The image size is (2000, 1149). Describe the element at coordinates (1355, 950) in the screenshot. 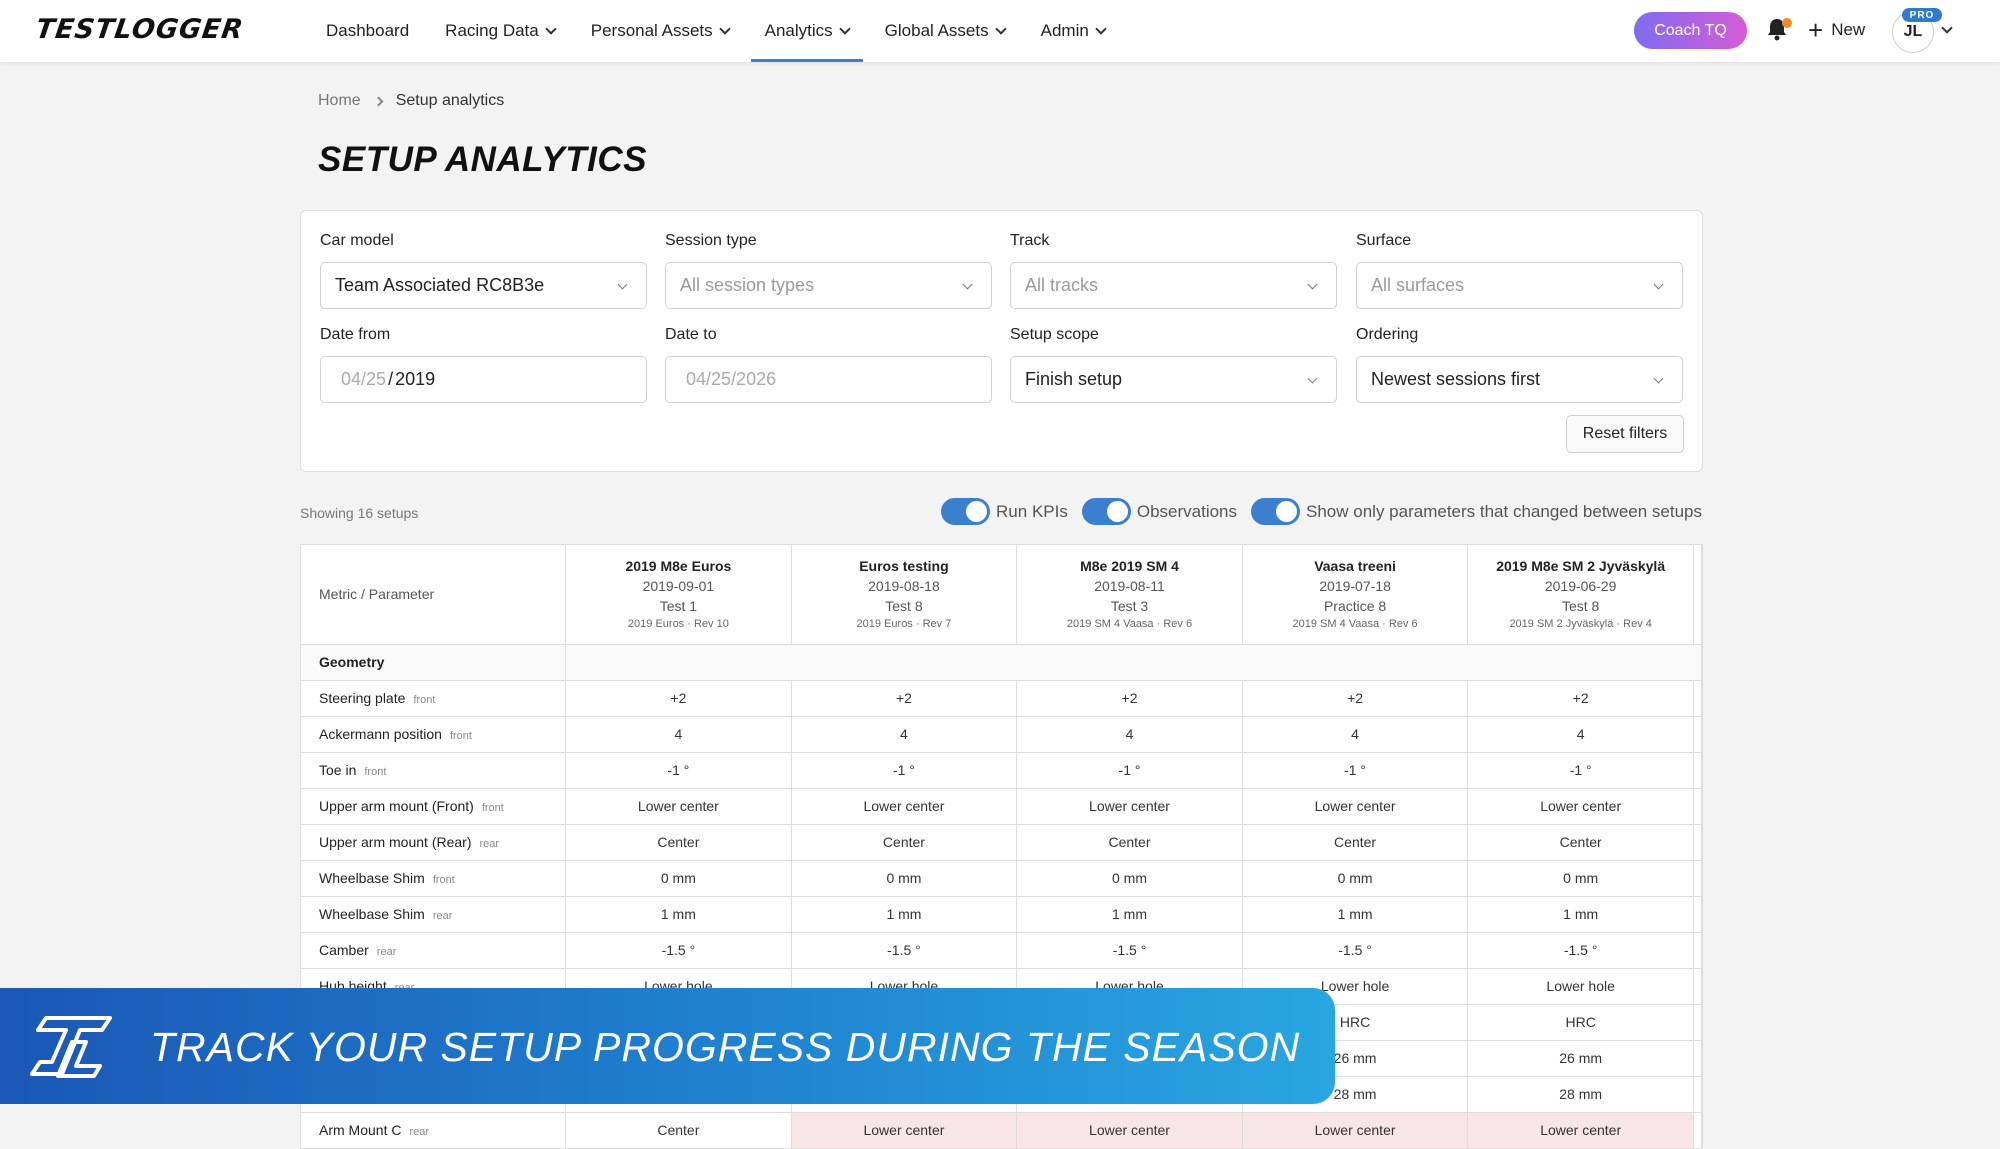

I see `value-cell: -1.5 °` at that location.